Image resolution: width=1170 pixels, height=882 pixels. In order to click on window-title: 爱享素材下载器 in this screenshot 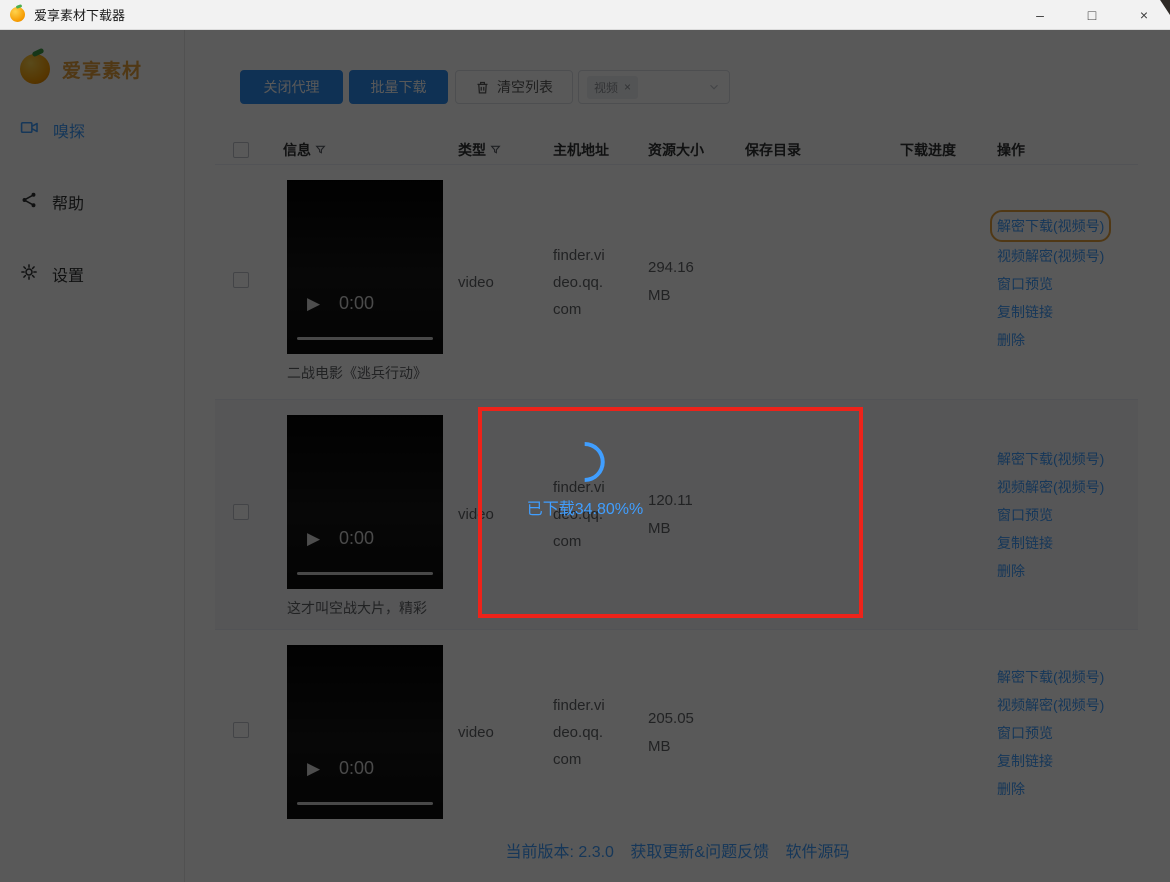, I will do `click(80, 15)`.